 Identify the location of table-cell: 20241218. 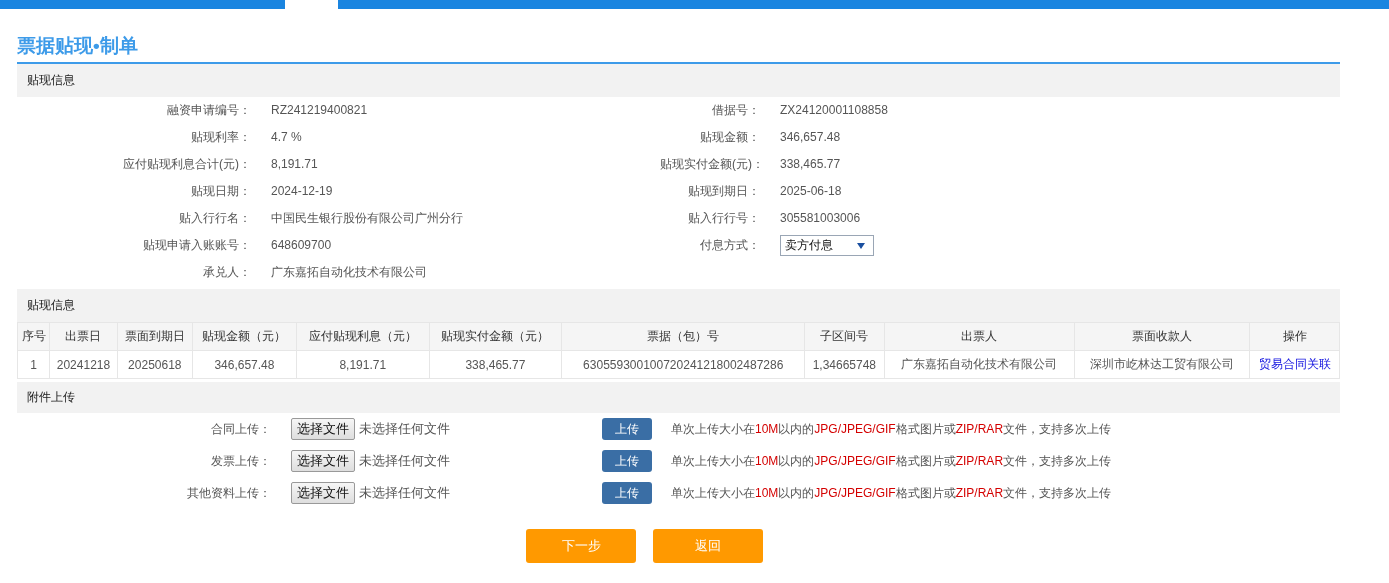
(83, 364).